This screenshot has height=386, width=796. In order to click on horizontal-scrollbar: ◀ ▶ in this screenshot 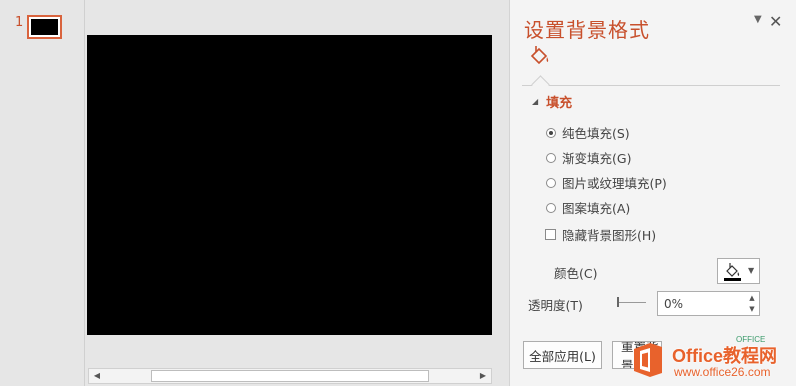, I will do `click(290, 376)`.